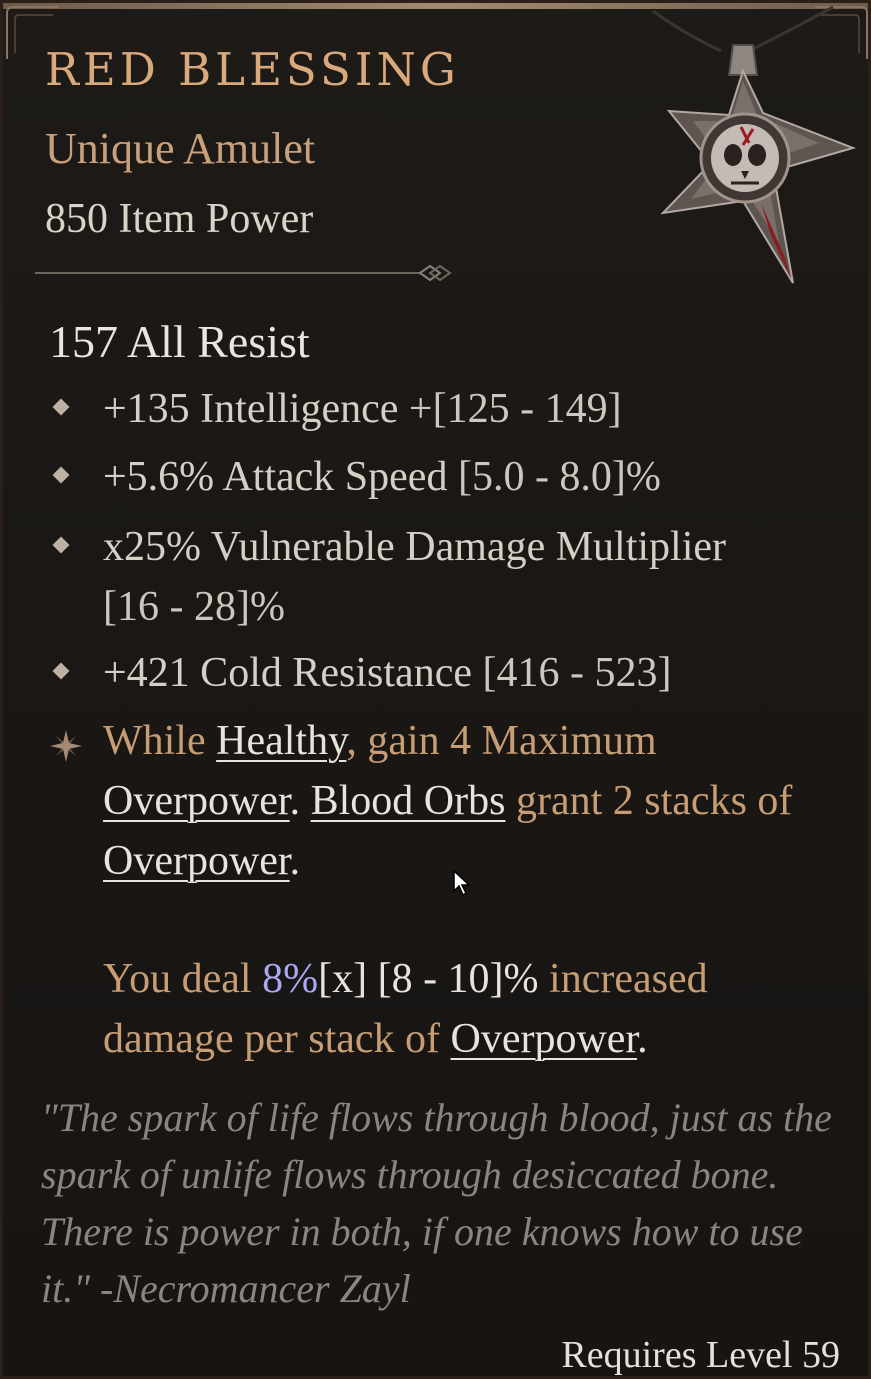 The image size is (871, 1379). I want to click on affix-range: [416 - 523], so click(577, 673).